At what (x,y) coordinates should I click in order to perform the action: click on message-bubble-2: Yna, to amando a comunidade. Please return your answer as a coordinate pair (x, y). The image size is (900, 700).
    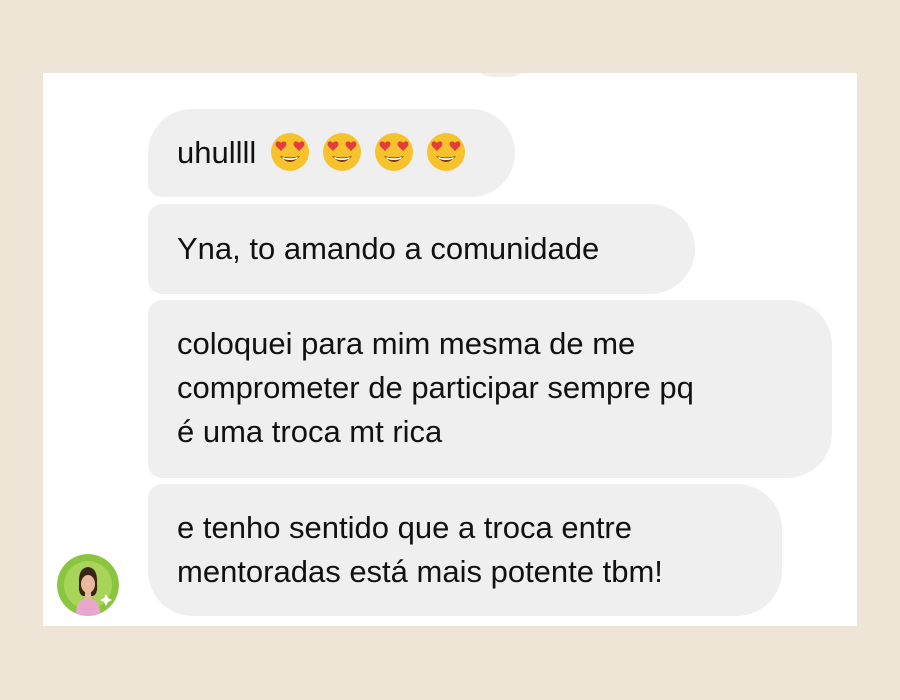
    Looking at the image, I should click on (421, 249).